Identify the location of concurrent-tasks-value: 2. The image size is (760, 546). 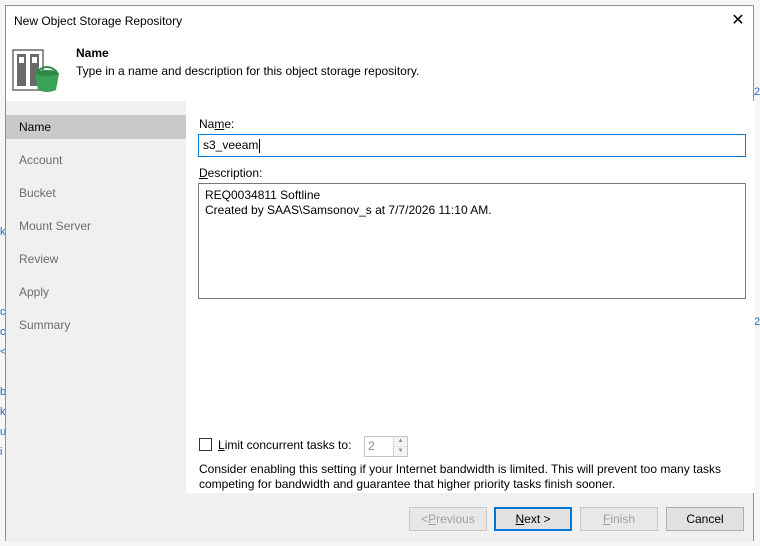
(371, 446).